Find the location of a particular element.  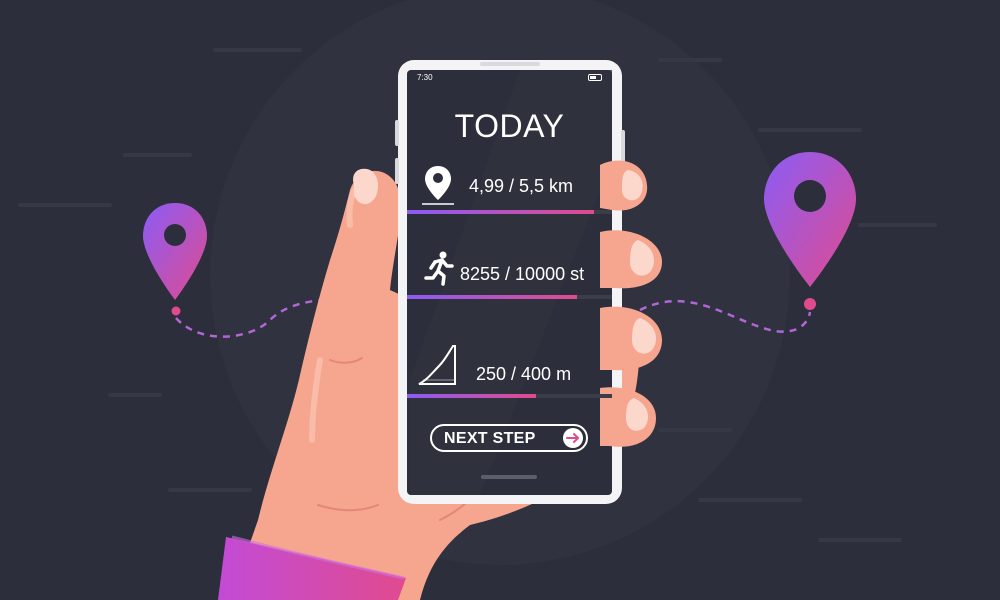

metric-value-steps: 8255 / 10000 st is located at coordinates (522, 274).